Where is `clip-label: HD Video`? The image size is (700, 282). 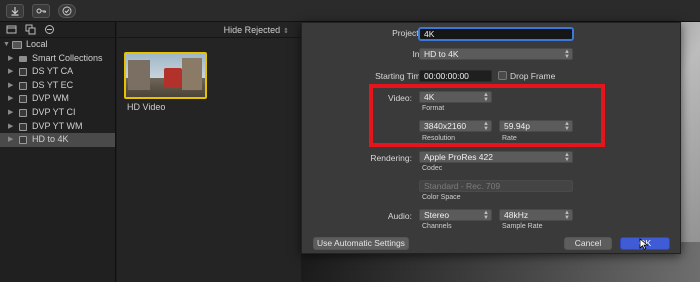 clip-label: HD Video is located at coordinates (146, 107).